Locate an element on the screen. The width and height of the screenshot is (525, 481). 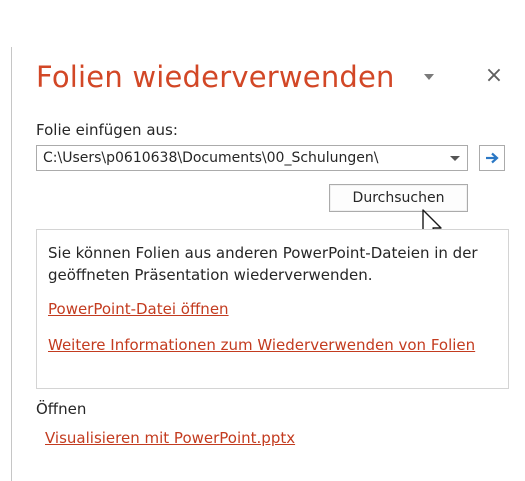
caret-down-icon is located at coordinates (429, 77).